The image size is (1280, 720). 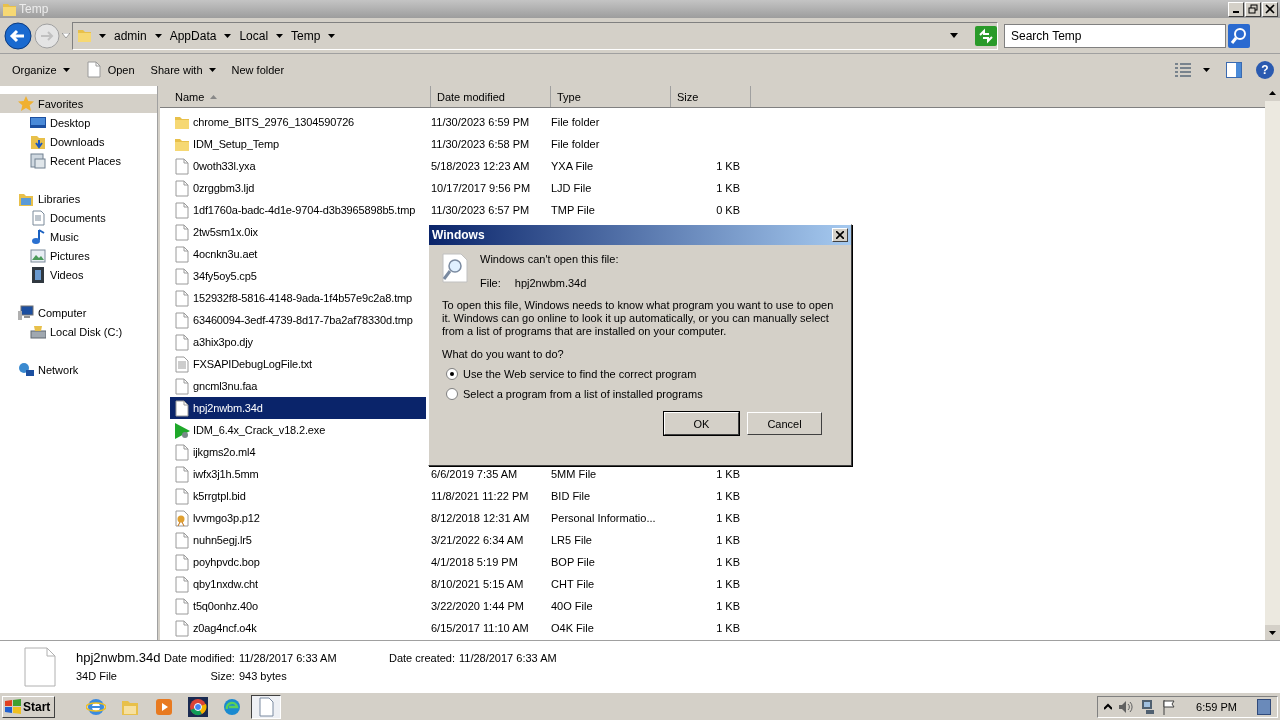 I want to click on sidebar-item: Videos, so click(x=78, y=274).